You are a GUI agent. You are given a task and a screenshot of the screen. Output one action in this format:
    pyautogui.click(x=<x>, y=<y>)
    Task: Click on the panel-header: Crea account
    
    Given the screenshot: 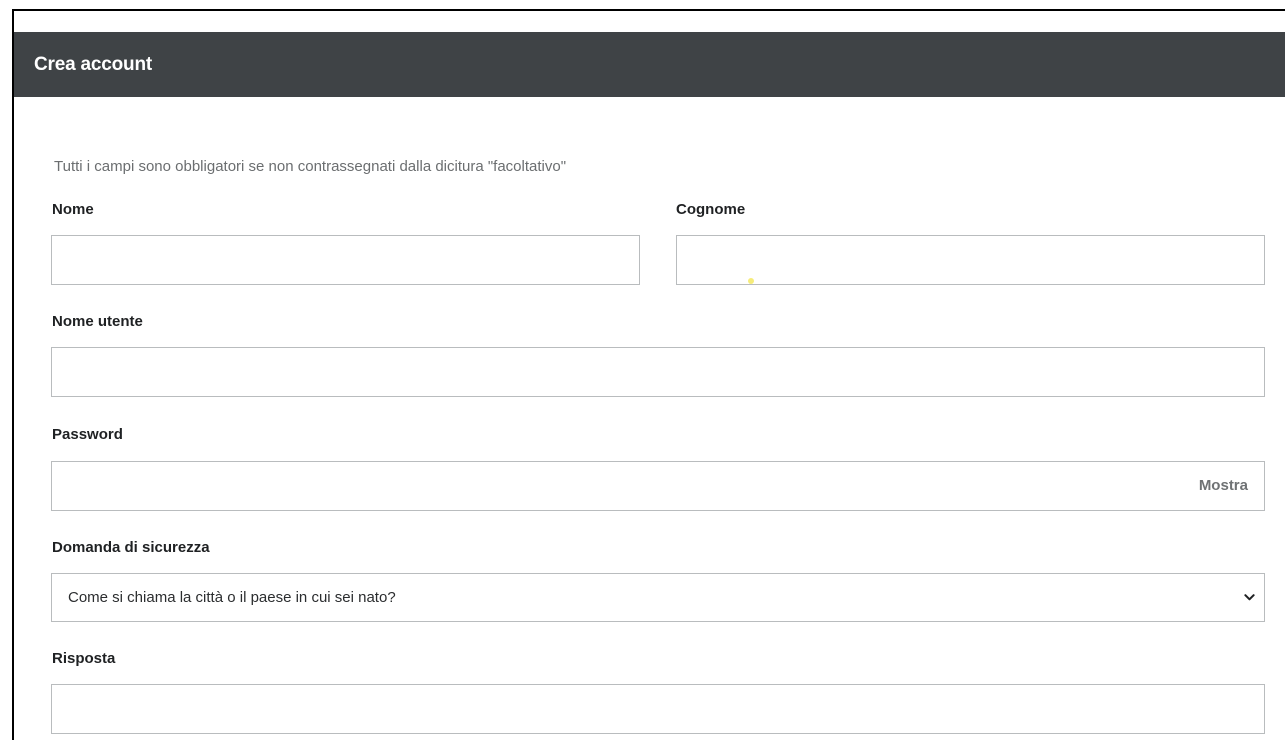 What is the action you would take?
    pyautogui.click(x=649, y=64)
    